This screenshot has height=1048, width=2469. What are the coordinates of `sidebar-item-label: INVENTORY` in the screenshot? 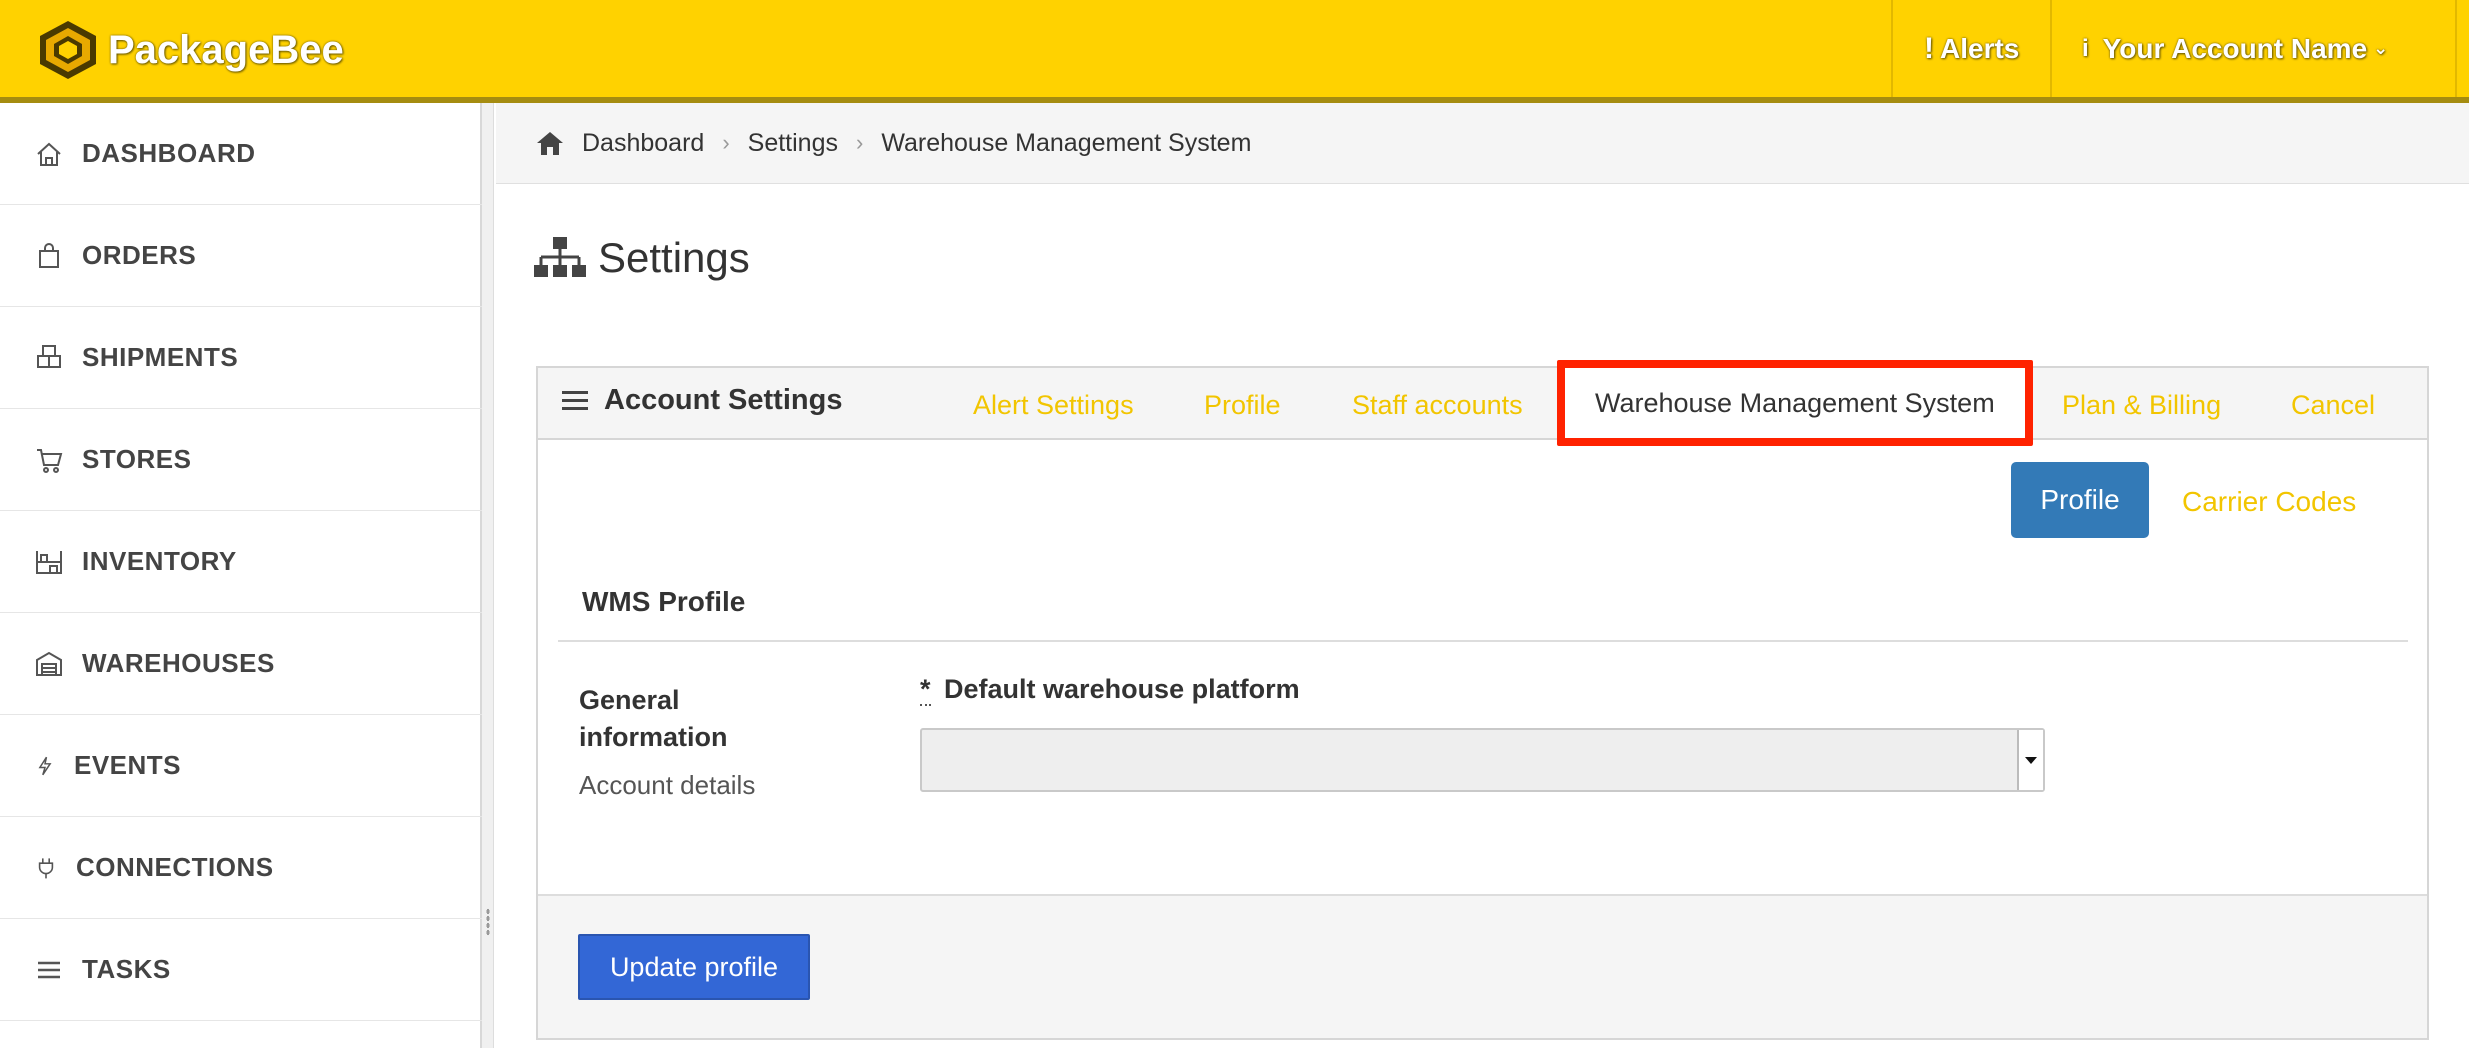 It's located at (159, 561).